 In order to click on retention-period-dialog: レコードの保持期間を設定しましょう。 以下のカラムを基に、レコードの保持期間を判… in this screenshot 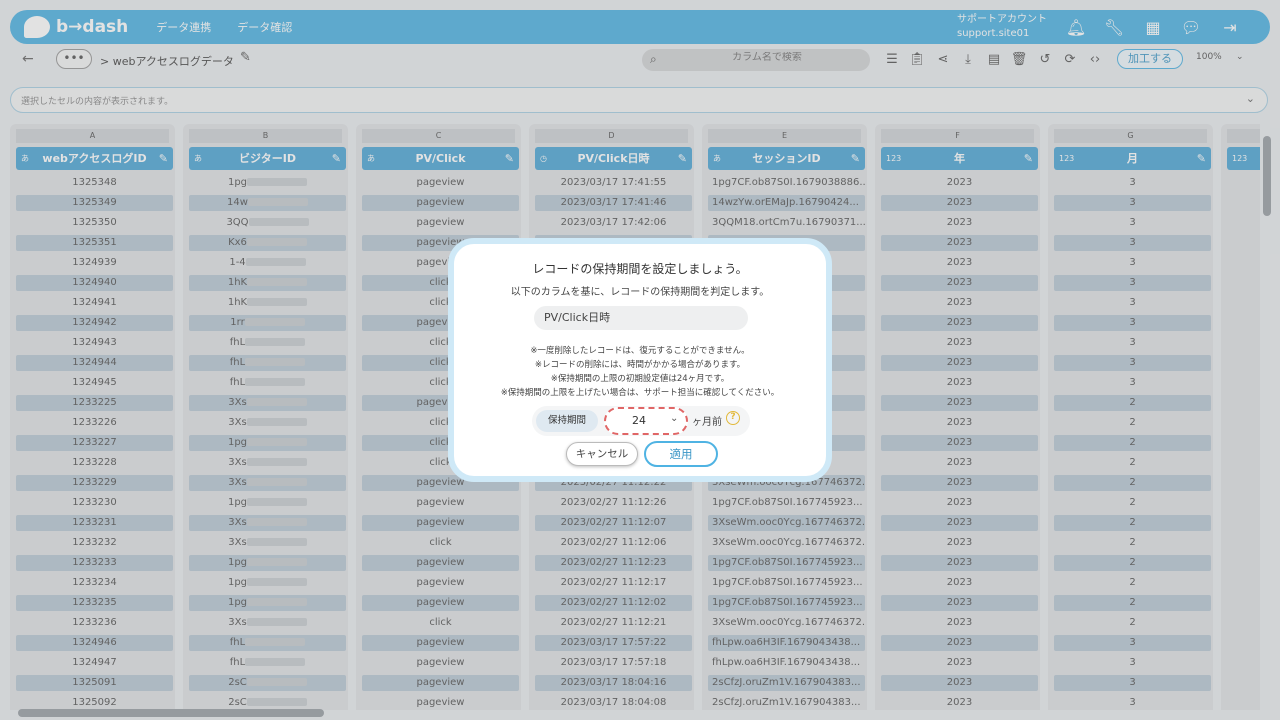, I will do `click(640, 360)`.